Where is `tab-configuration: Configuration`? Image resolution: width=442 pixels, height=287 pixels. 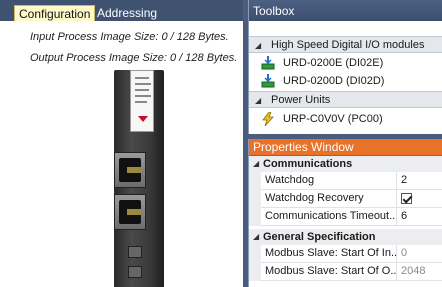 tab-configuration: Configuration is located at coordinates (55, 13).